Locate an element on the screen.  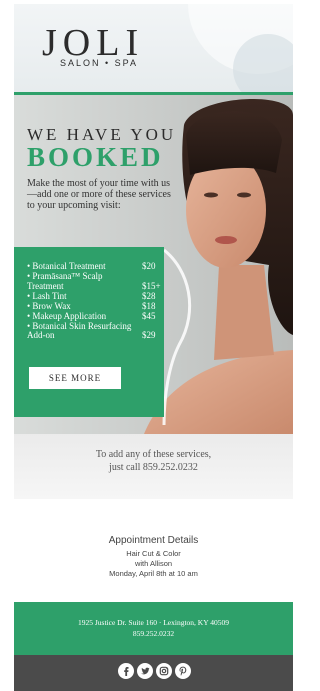
call-text-line-1: To add any of these services, is located at coordinates (153, 454).